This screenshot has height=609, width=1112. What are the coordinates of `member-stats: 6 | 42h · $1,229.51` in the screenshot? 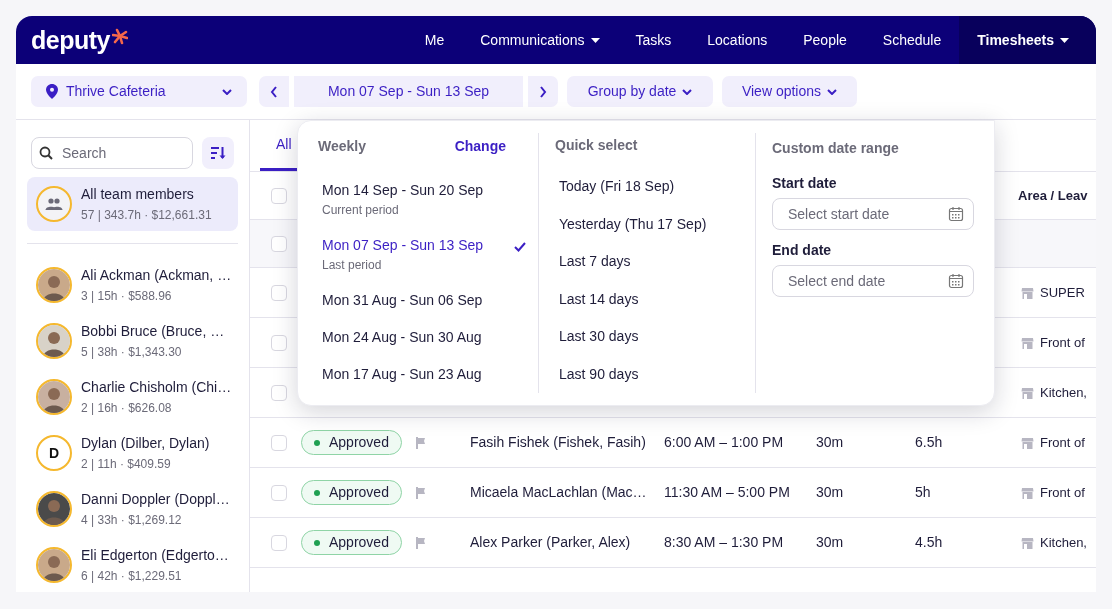 It's located at (132, 576).